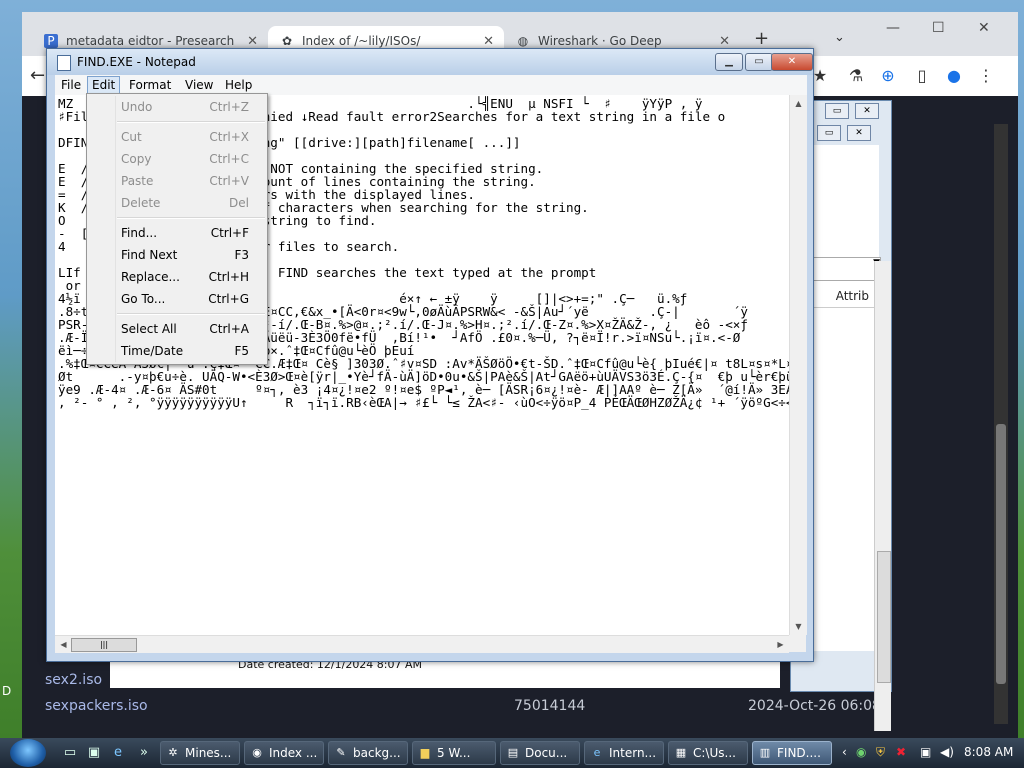  What do you see at coordinates (798, 365) in the screenshot?
I see `vertical-scrollbar: ▲ ▼` at bounding box center [798, 365].